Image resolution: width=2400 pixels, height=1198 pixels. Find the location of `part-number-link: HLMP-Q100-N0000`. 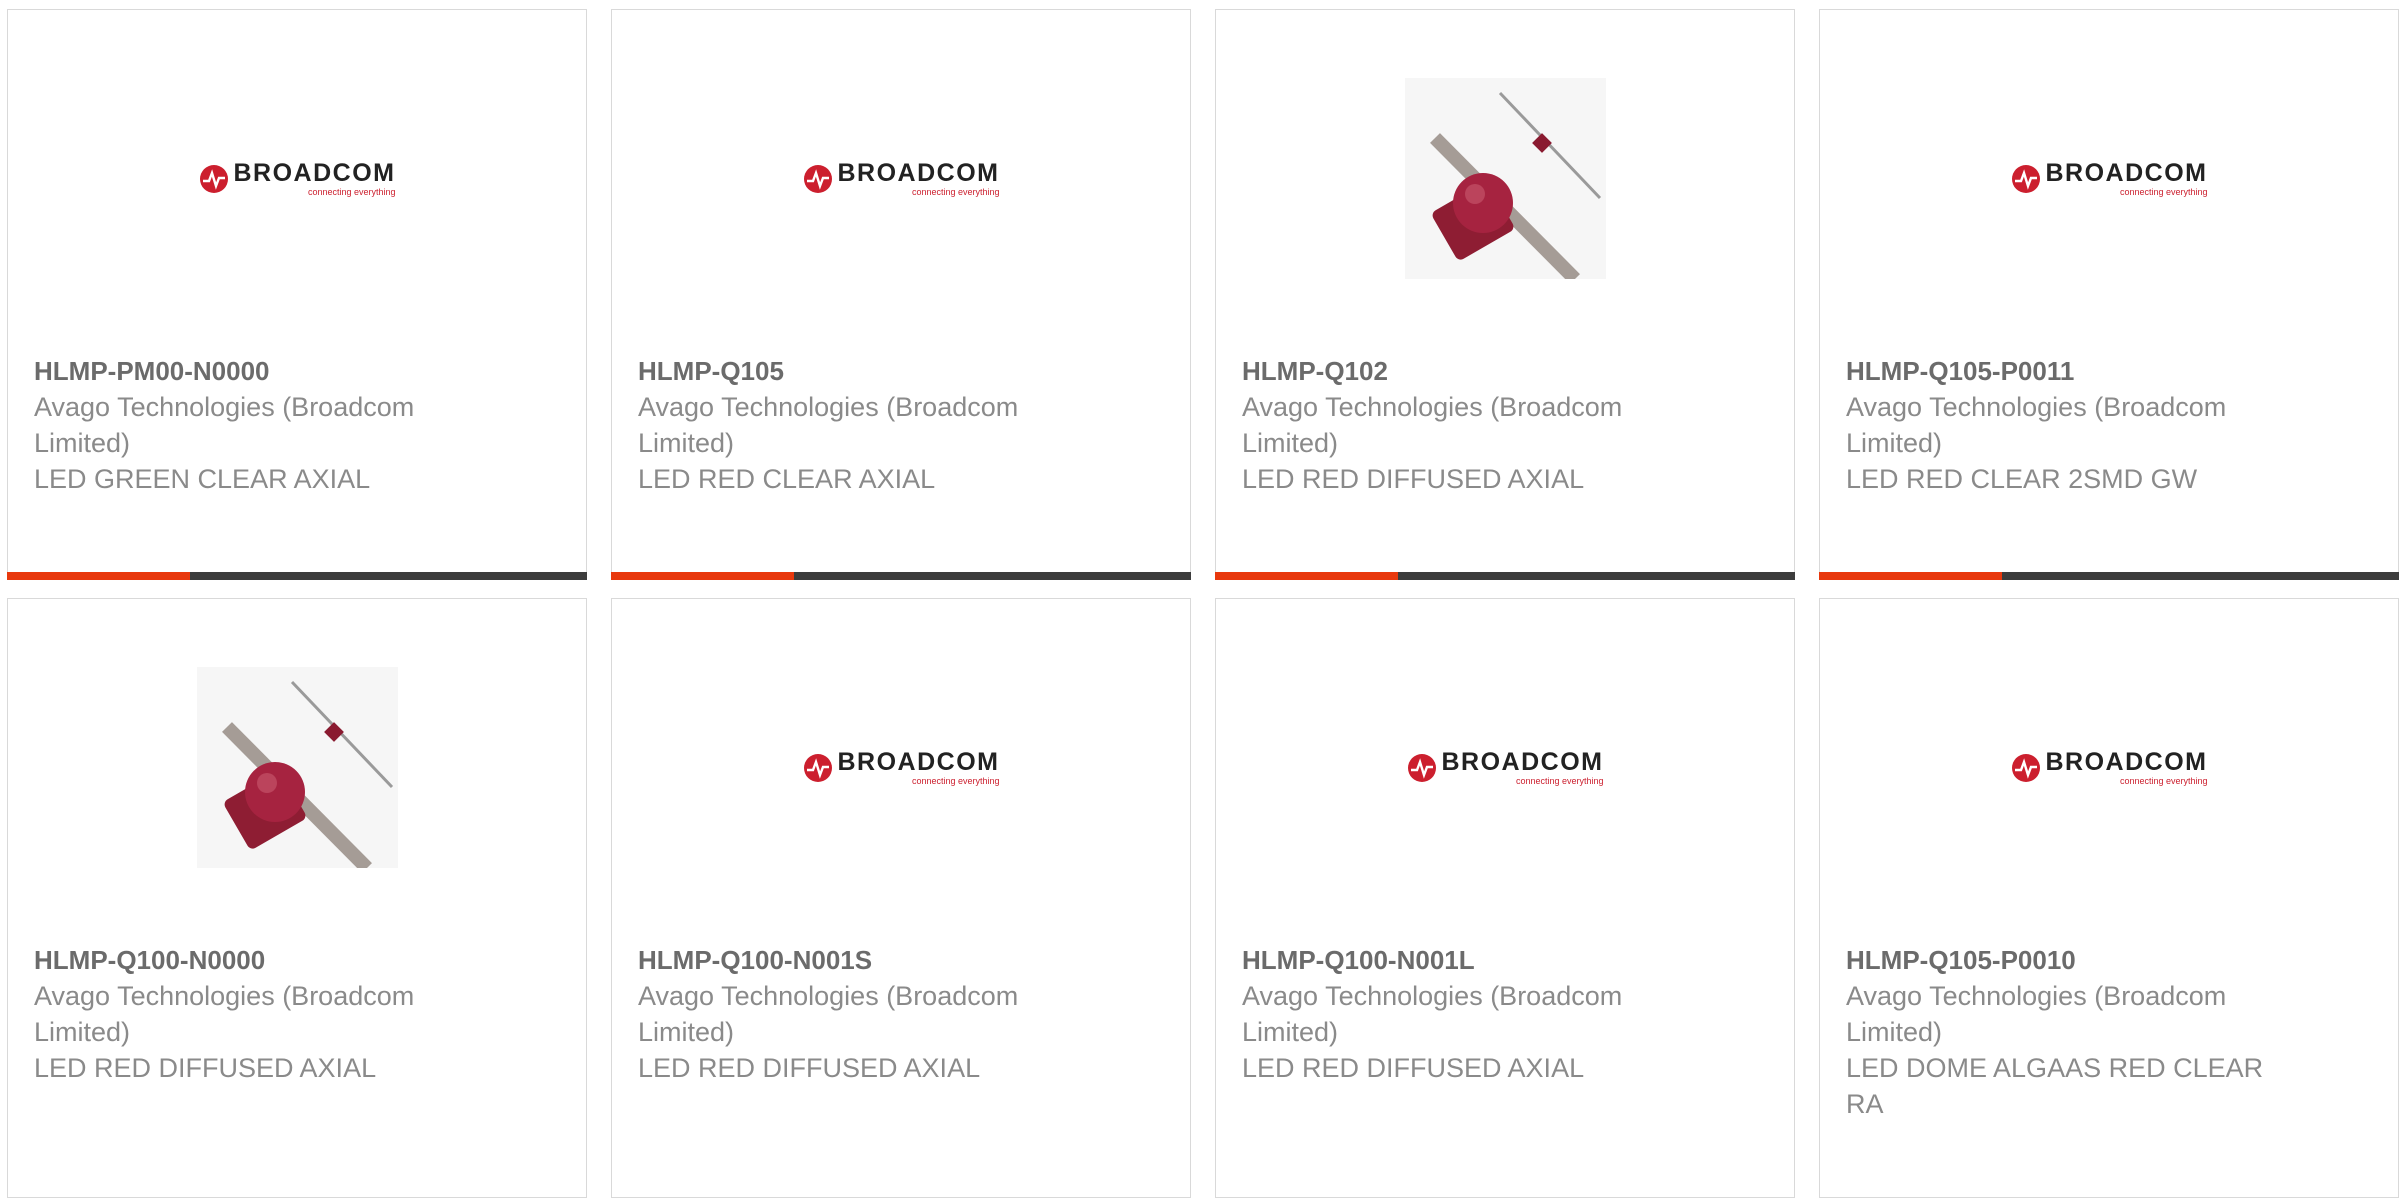

part-number-link: HLMP-Q100-N0000 is located at coordinates (244, 960).